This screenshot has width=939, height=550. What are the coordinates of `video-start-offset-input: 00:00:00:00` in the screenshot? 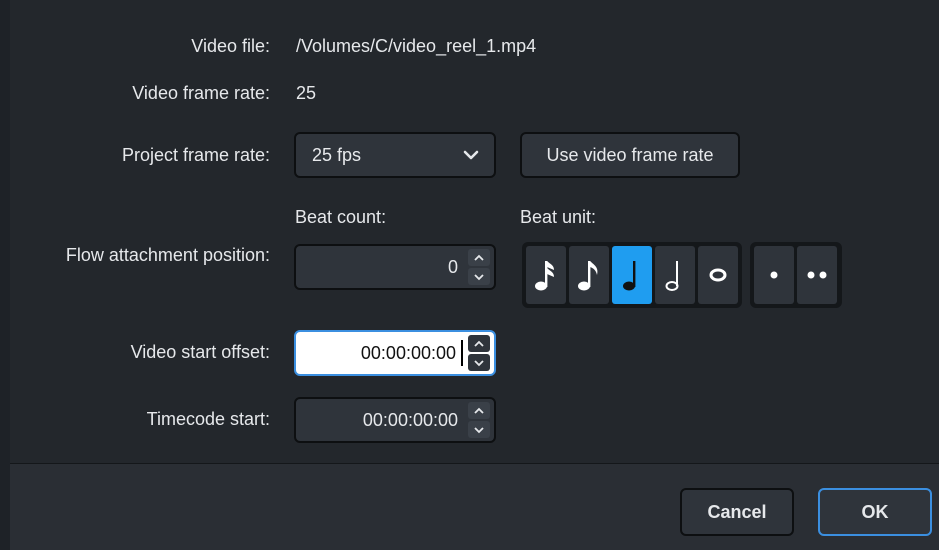 It's located at (395, 353).